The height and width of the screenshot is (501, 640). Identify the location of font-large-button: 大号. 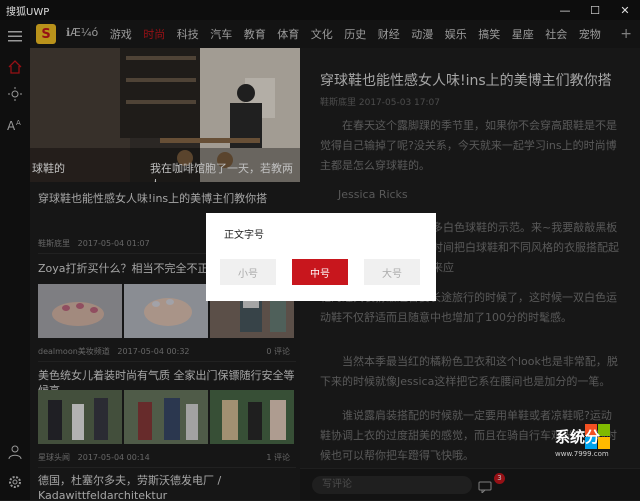
(392, 272).